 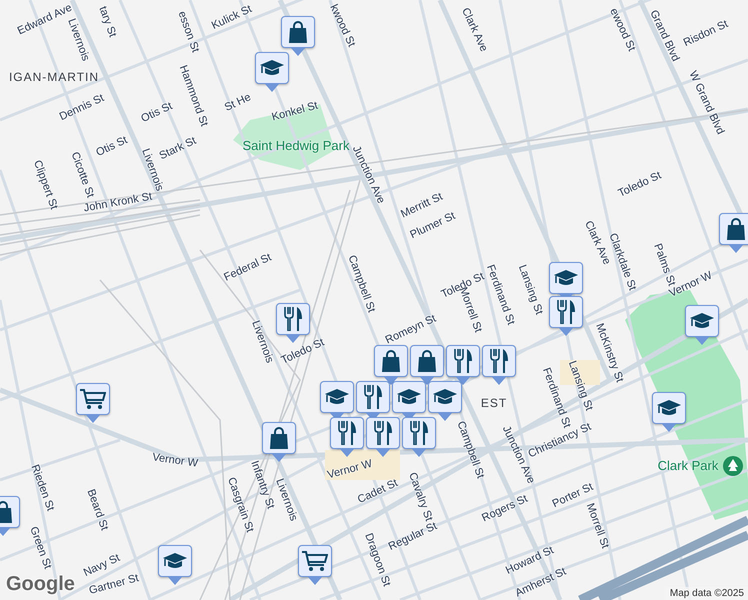 What do you see at coordinates (54, 77) in the screenshot?
I see `neighborhood-label: IGAN-MARTIN` at bounding box center [54, 77].